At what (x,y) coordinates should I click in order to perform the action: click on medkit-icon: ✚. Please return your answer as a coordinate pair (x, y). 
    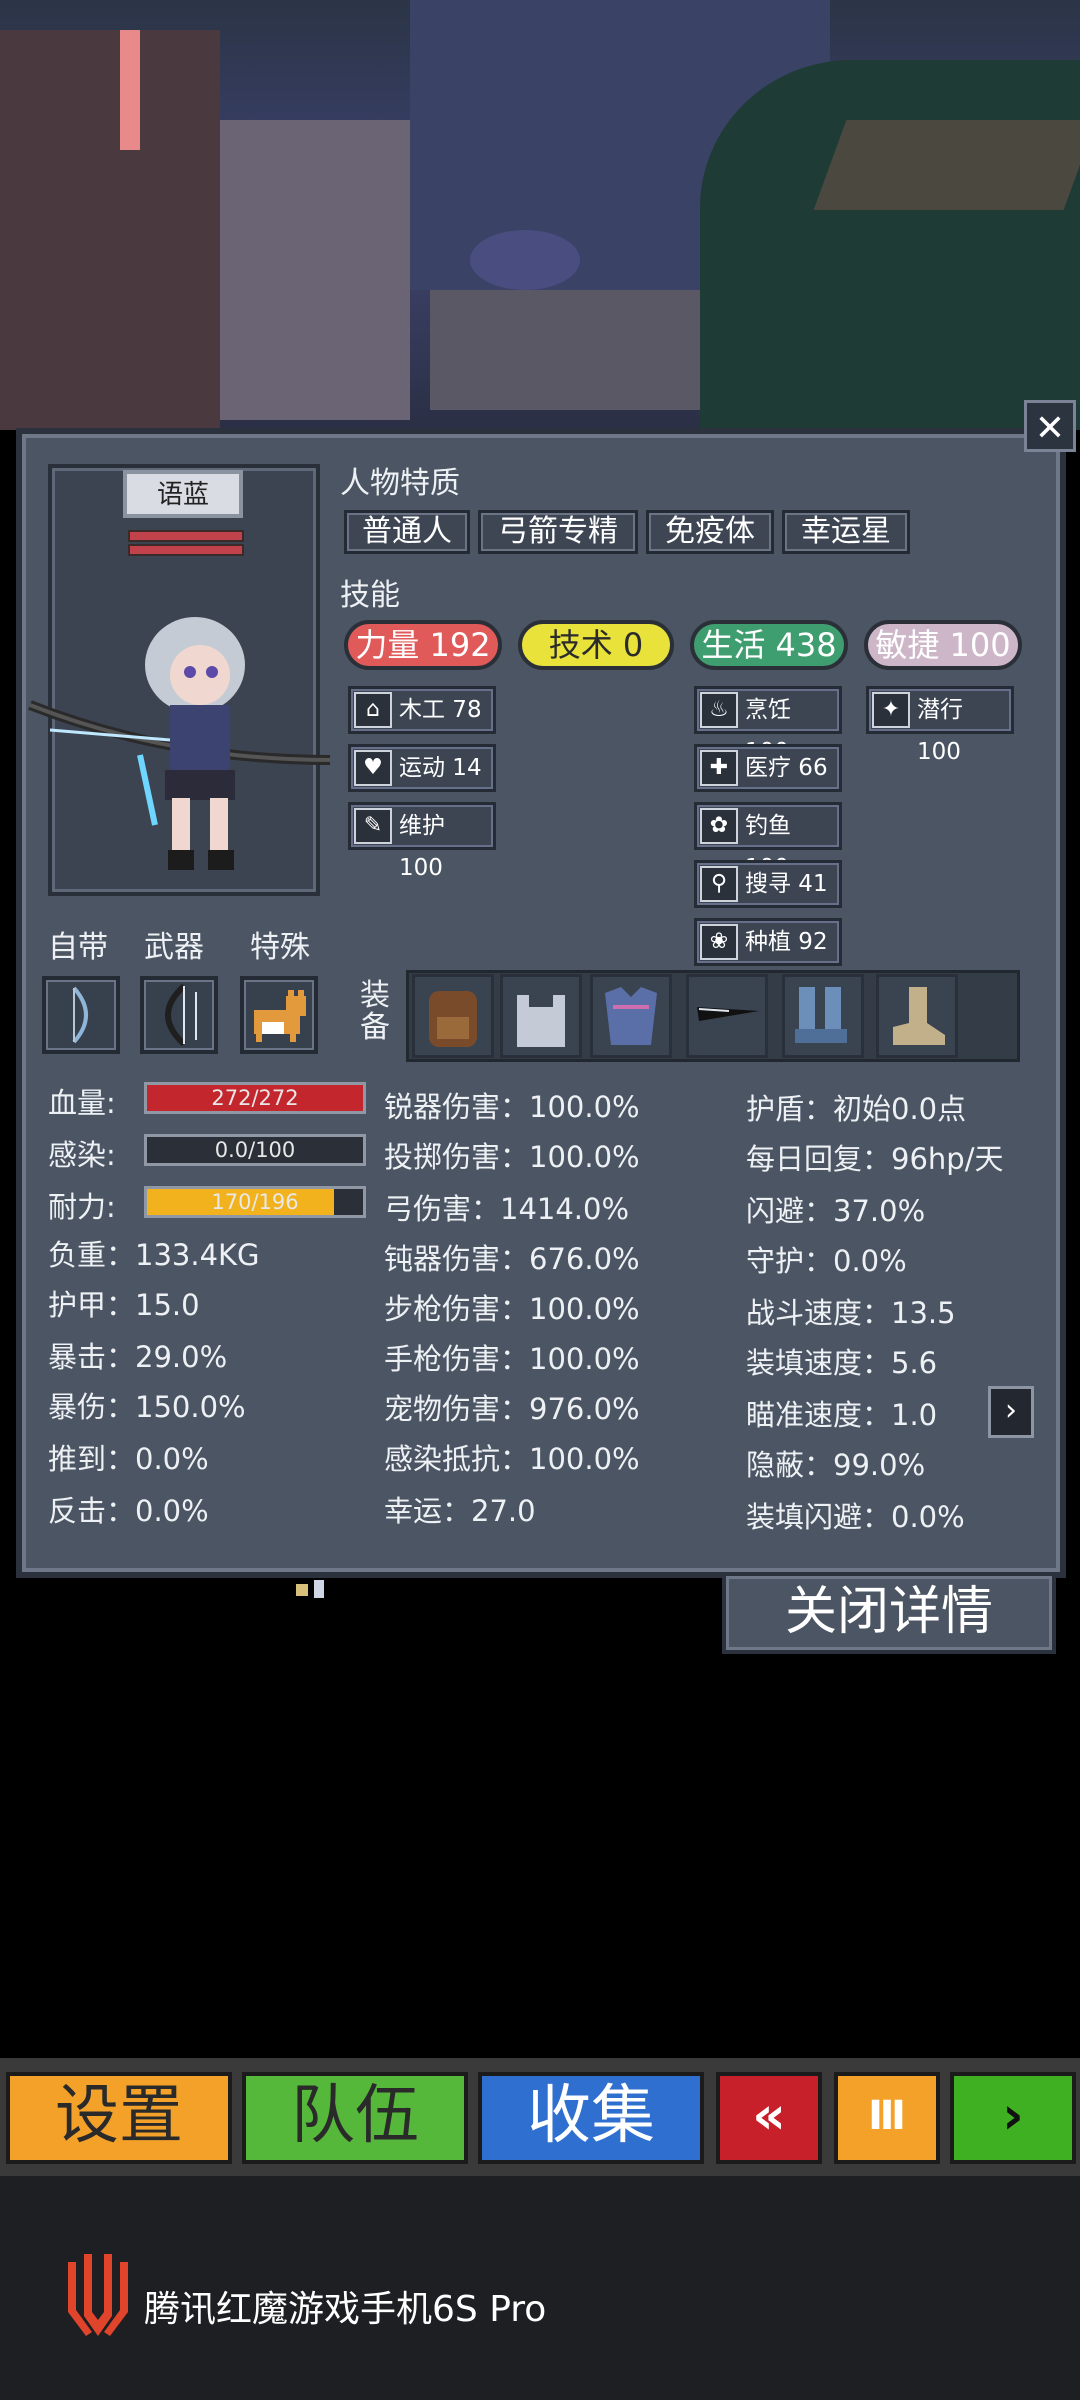
    Looking at the image, I should click on (719, 768).